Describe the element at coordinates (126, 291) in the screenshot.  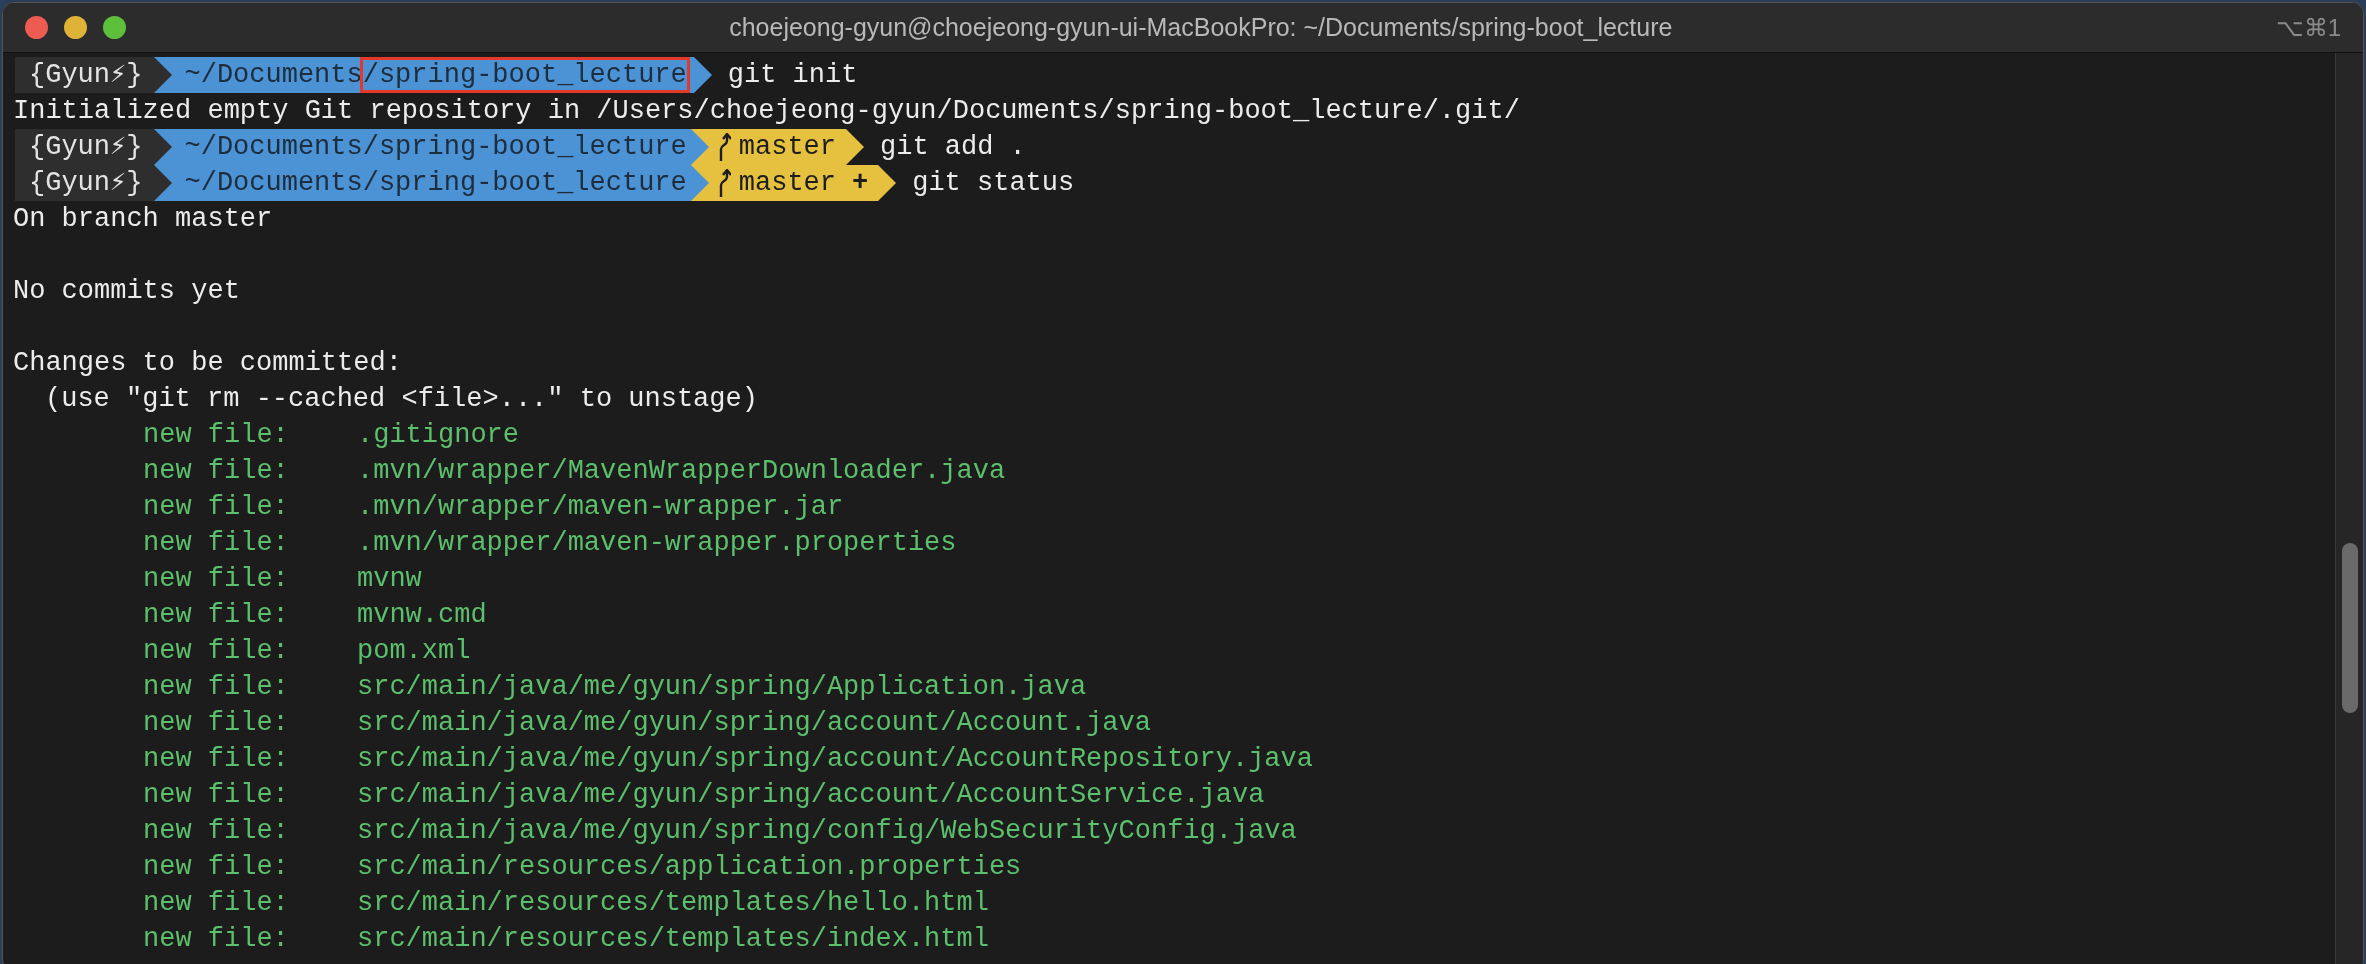
I see `output-text: No commits yet` at that location.